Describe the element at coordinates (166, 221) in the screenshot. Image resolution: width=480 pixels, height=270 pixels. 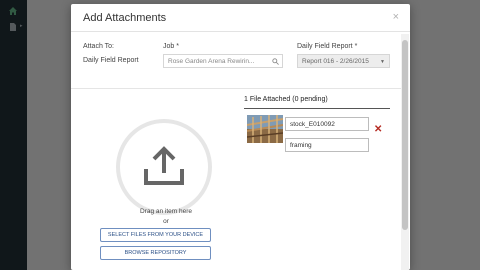
I see `or-separator: or` at that location.